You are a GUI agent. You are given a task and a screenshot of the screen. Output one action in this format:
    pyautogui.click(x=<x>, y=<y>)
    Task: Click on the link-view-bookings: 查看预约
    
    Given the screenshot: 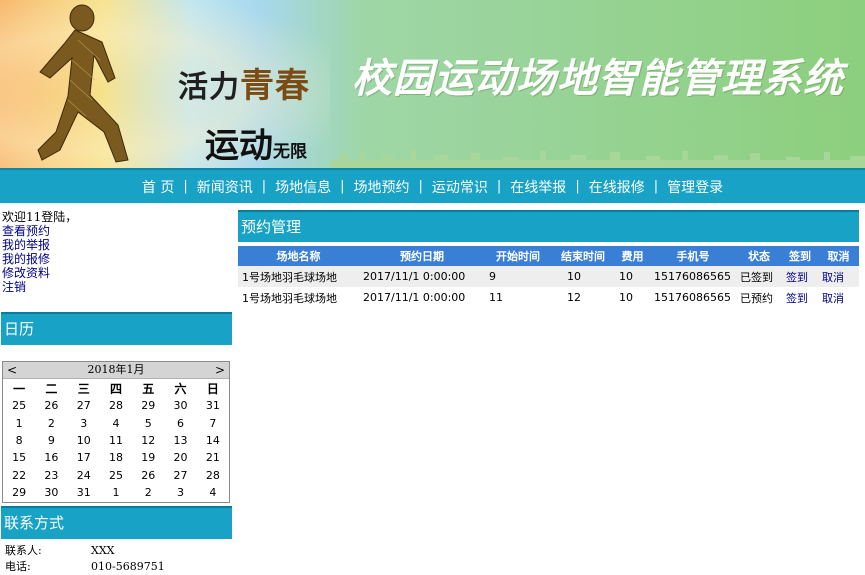 What is the action you would take?
    pyautogui.click(x=39, y=231)
    